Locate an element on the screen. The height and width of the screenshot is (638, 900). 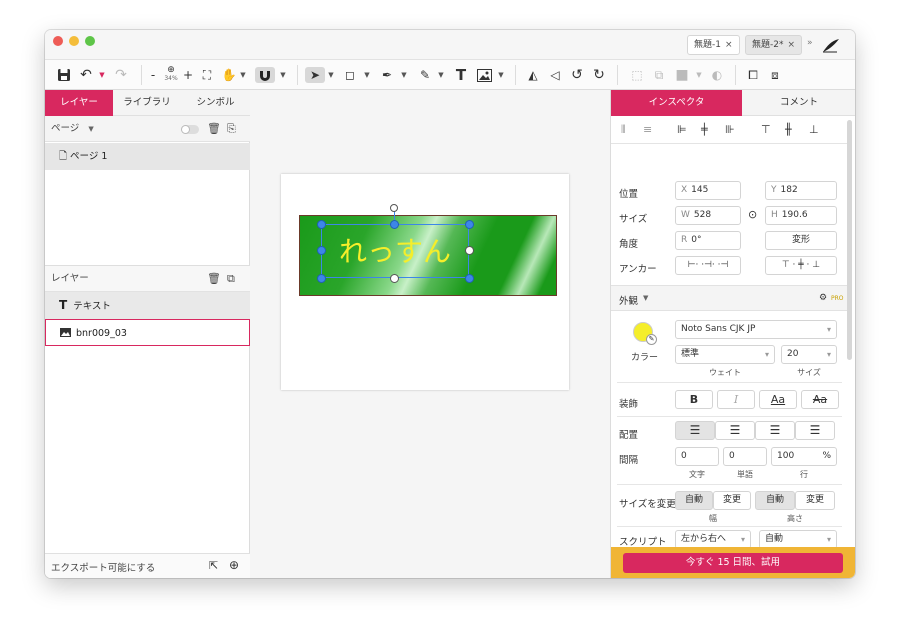
hand-tool-icon: ✋ is located at coordinates (229, 75).